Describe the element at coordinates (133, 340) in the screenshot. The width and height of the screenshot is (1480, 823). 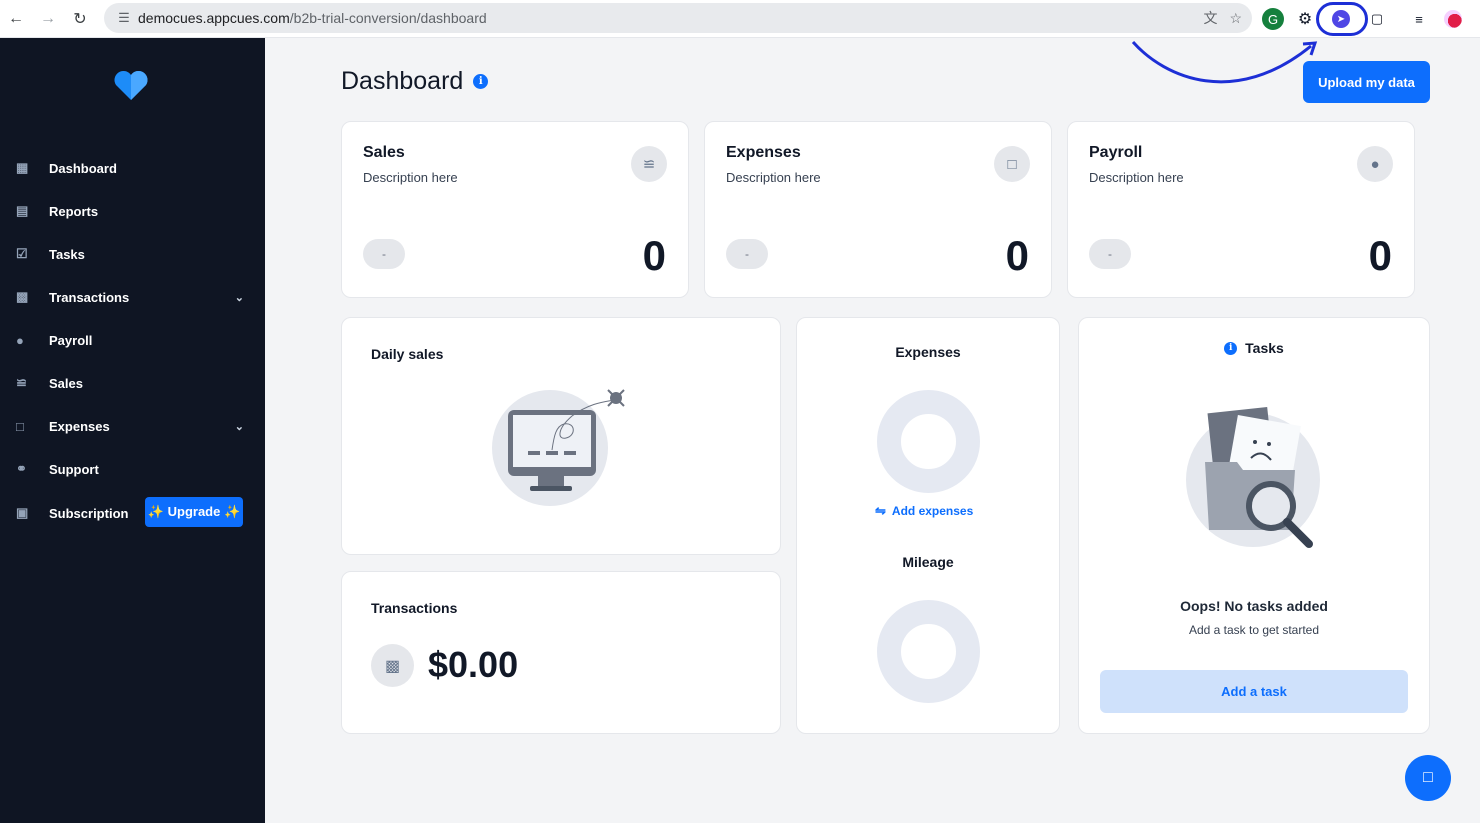
I see `sidebar-item-payroll: ● Payroll` at that location.